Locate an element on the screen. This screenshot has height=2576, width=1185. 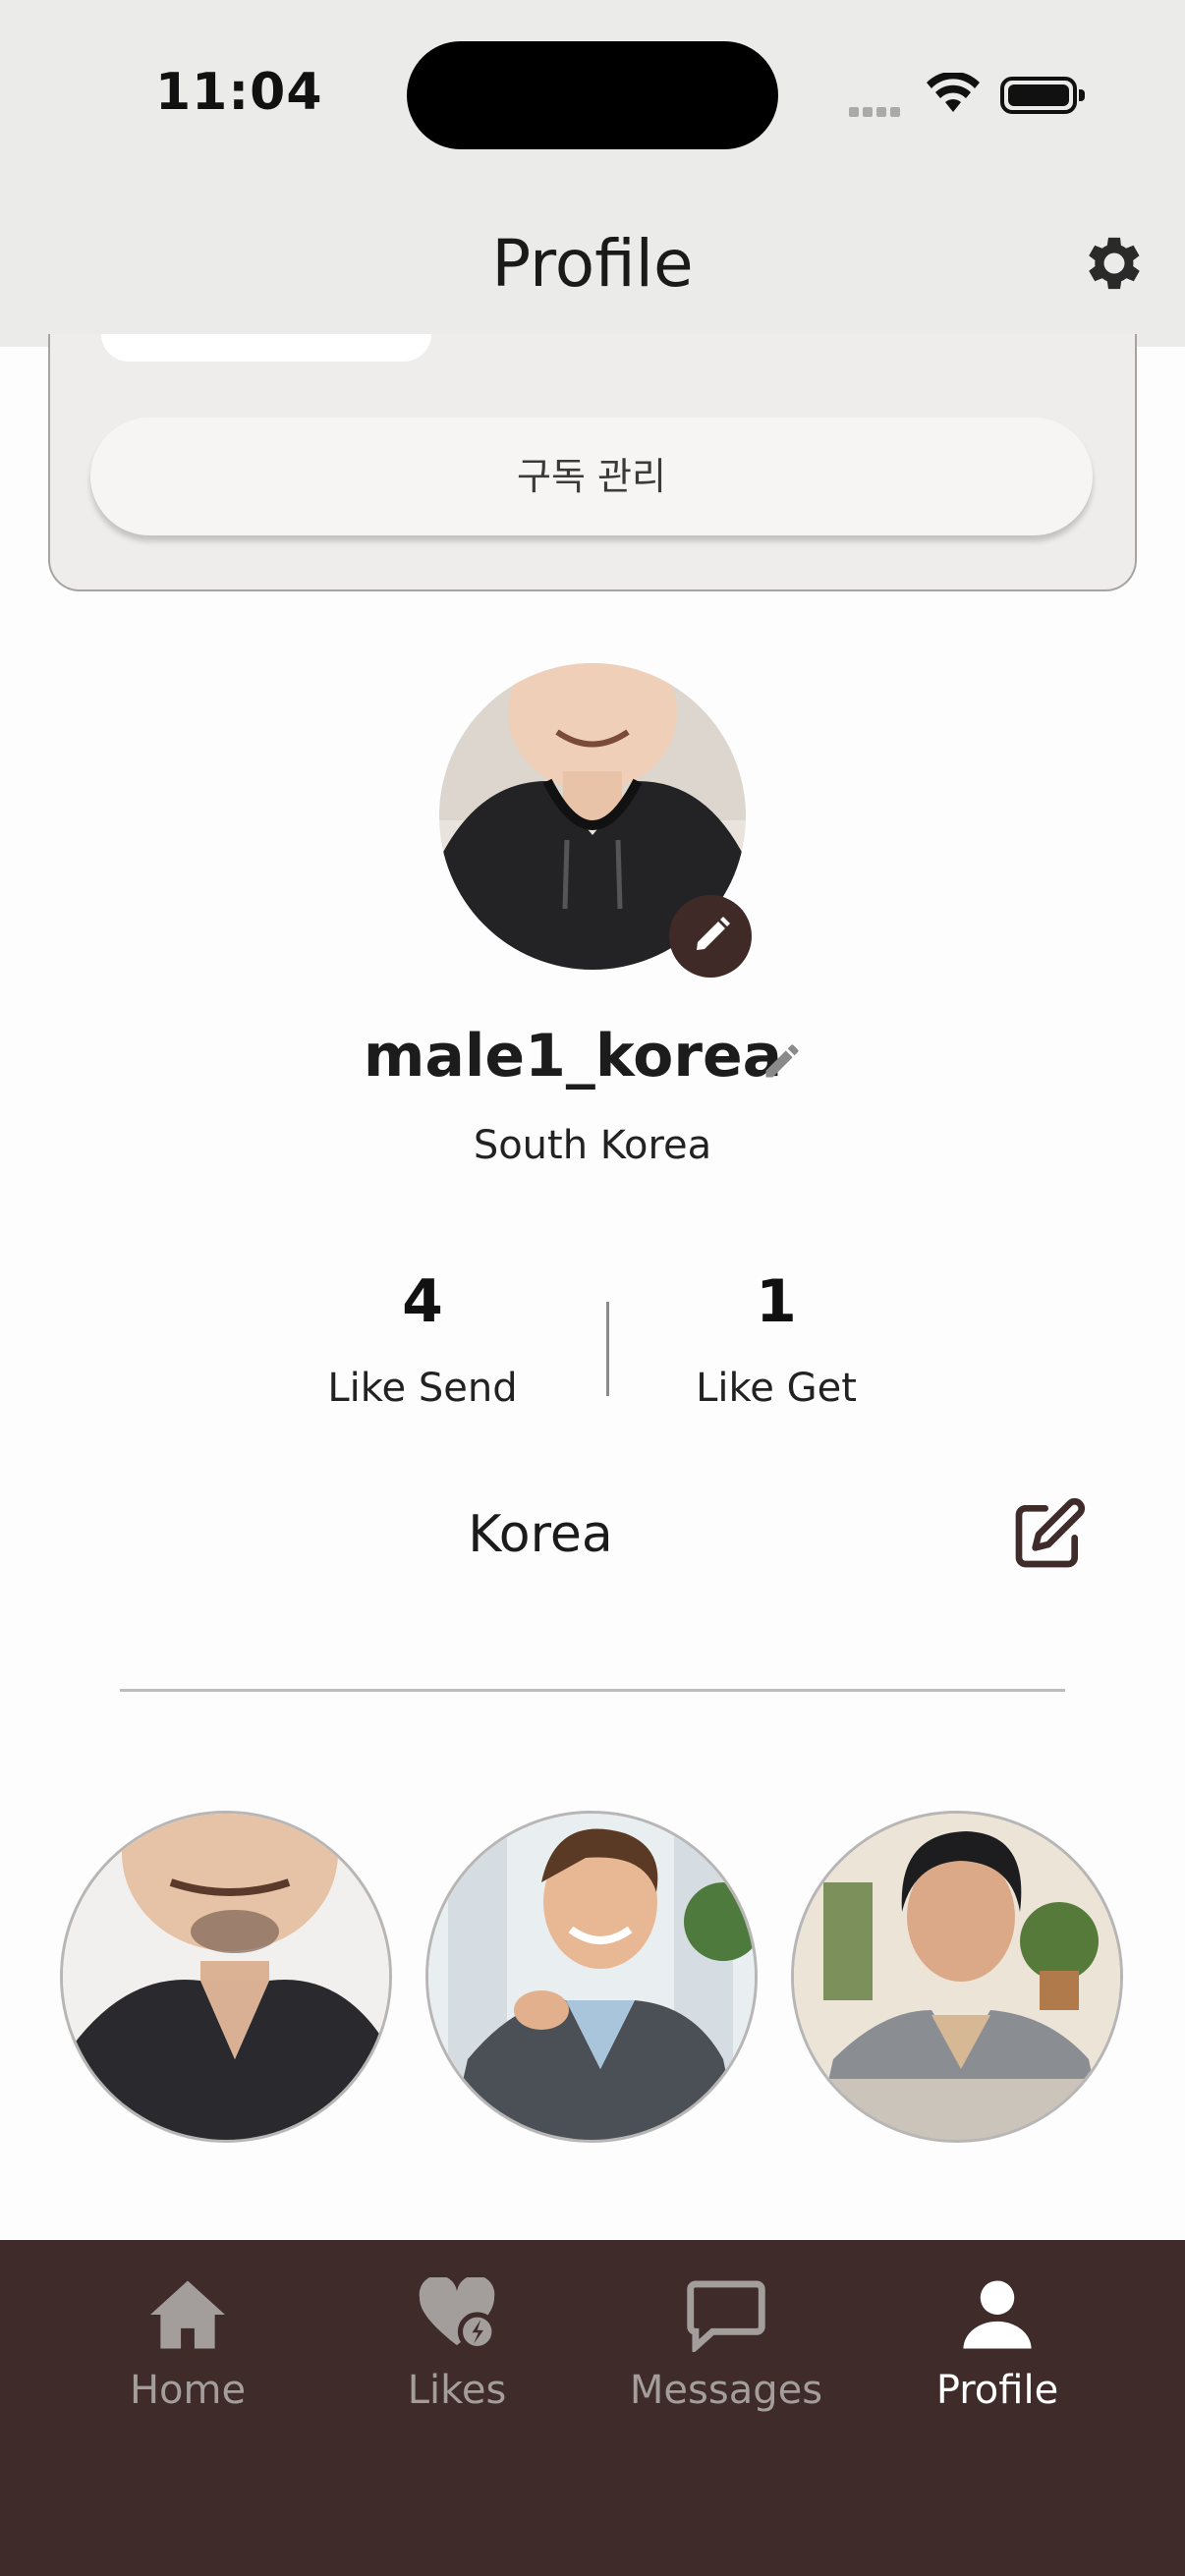
tab-messages: Messages is located at coordinates (726, 2345).